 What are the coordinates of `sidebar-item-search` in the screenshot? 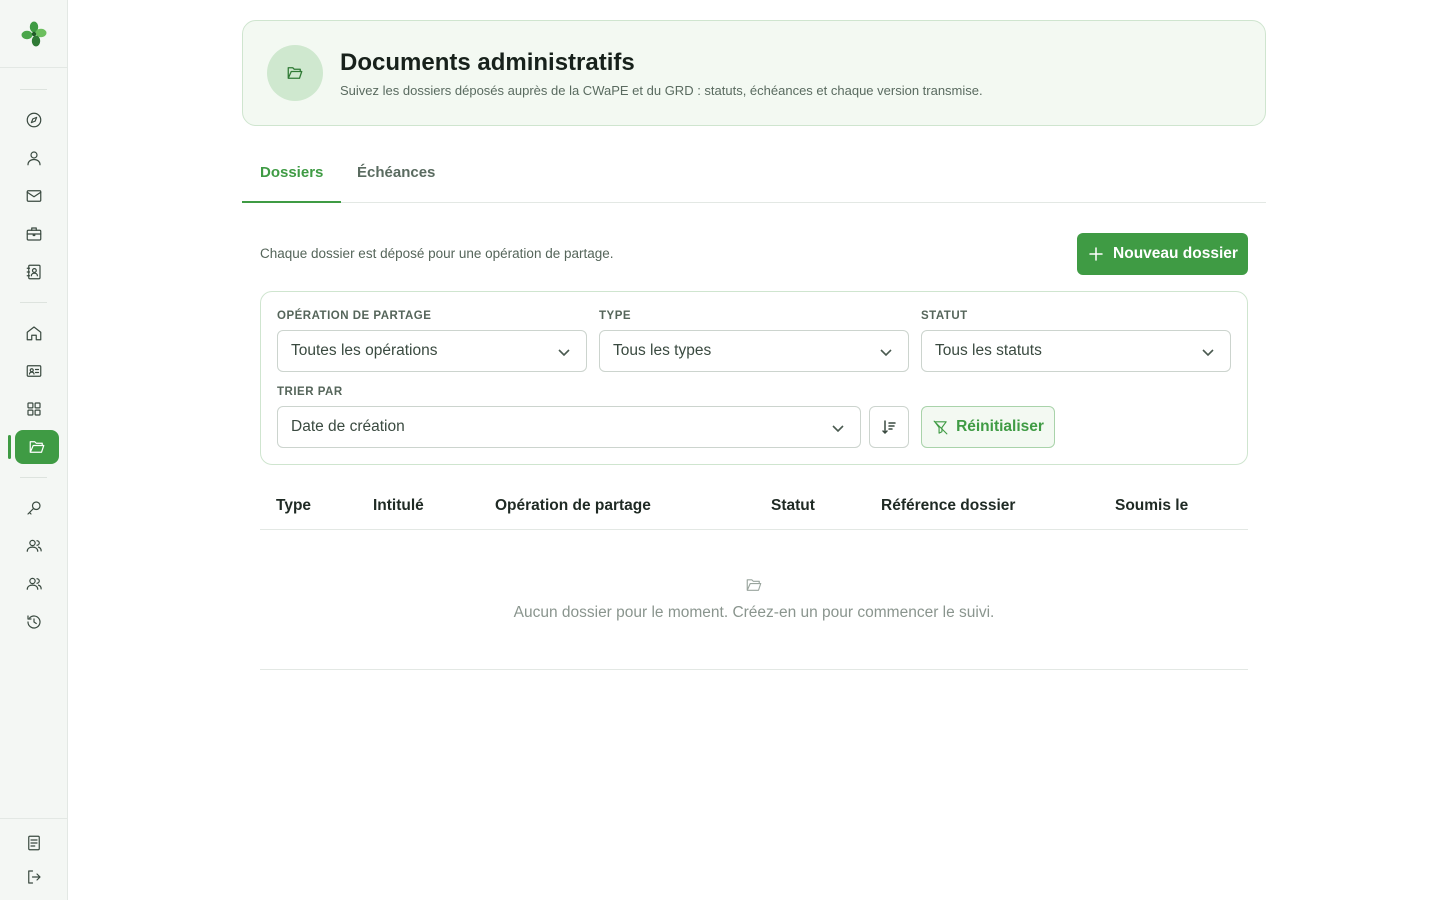 It's located at (34, 508).